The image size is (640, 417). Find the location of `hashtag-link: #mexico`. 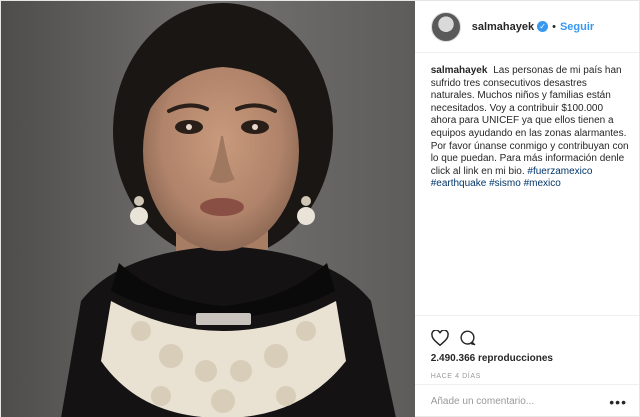

hashtag-link: #mexico is located at coordinates (542, 183).